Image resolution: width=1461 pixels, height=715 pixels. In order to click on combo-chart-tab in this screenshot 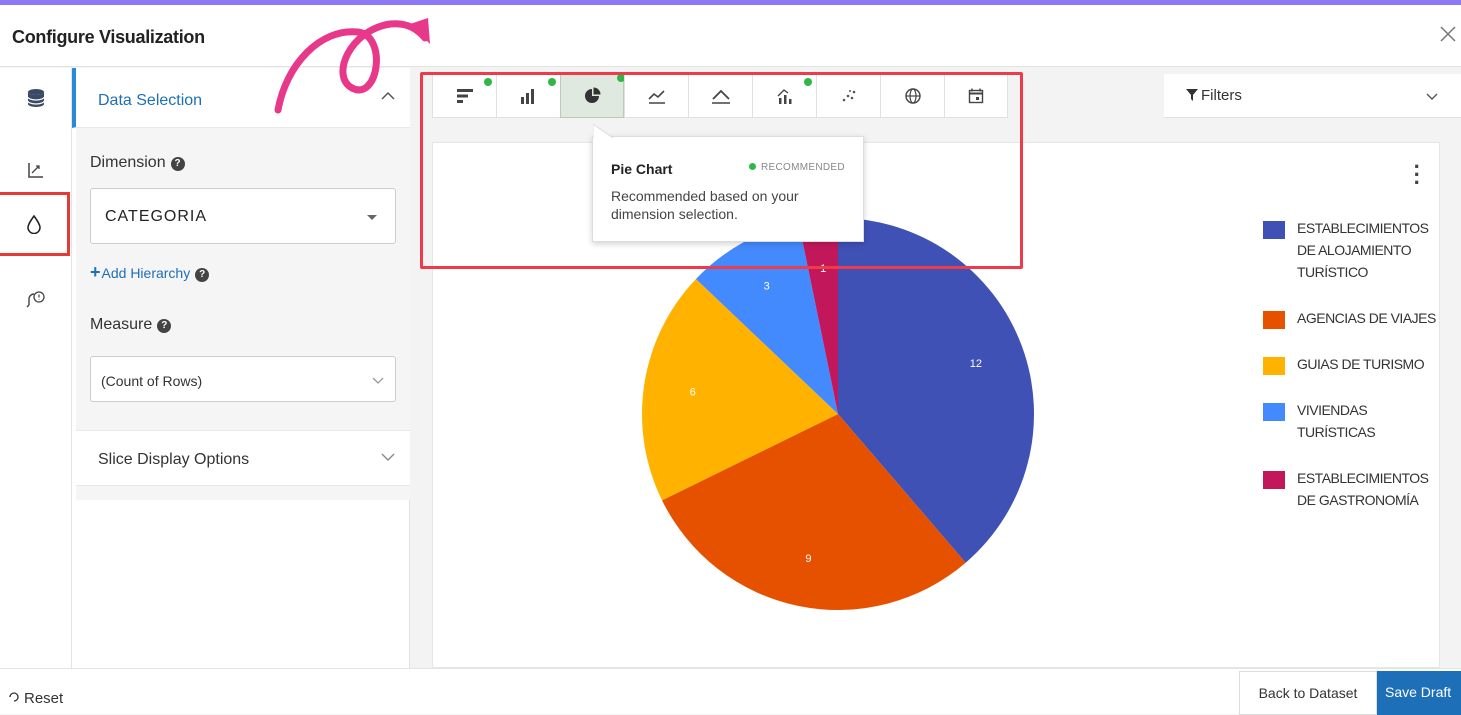, I will do `click(784, 96)`.